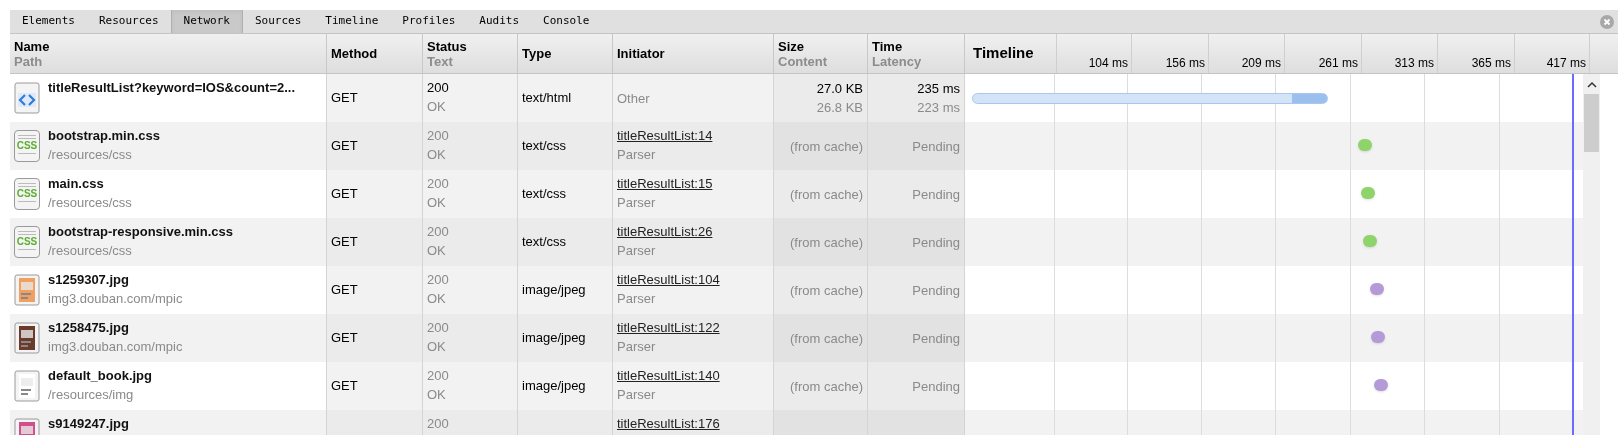  Describe the element at coordinates (1003, 53) in the screenshot. I see `column-header: Timeline` at that location.